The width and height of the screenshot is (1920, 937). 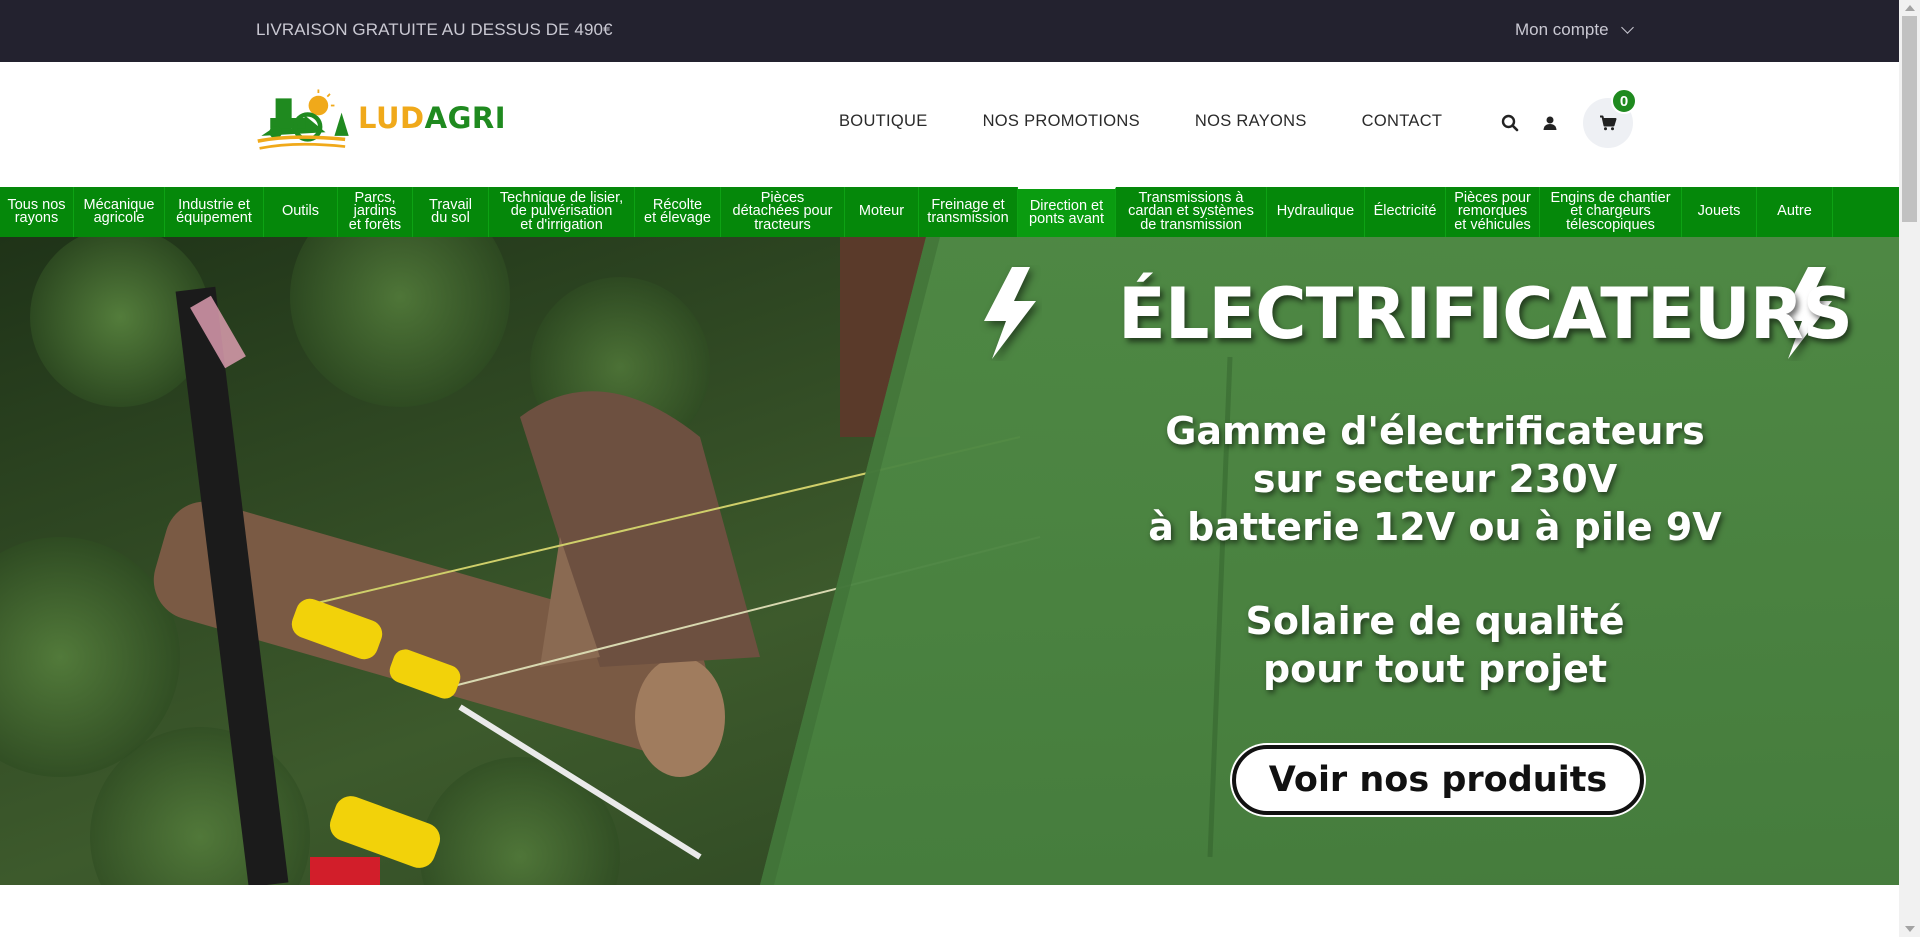 What do you see at coordinates (303, 119) in the screenshot?
I see `tractor-logo-icon` at bounding box center [303, 119].